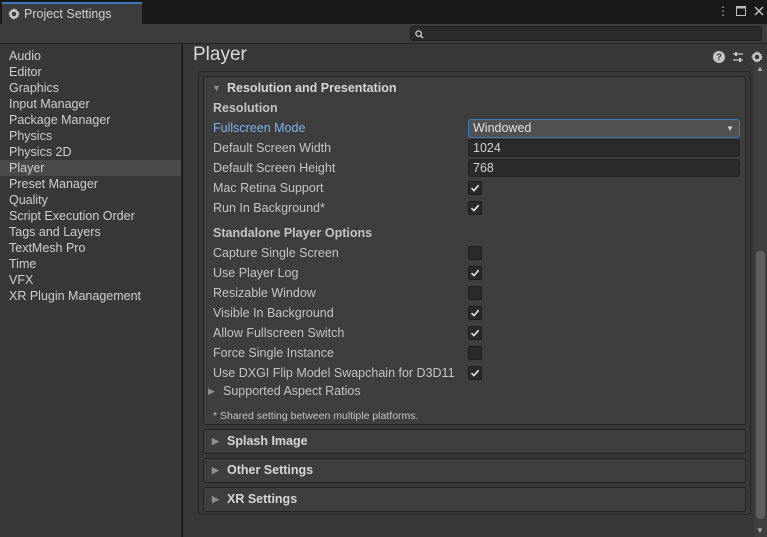 The height and width of the screenshot is (537, 767). I want to click on tab-project-settings: Project Settings, so click(72, 13).